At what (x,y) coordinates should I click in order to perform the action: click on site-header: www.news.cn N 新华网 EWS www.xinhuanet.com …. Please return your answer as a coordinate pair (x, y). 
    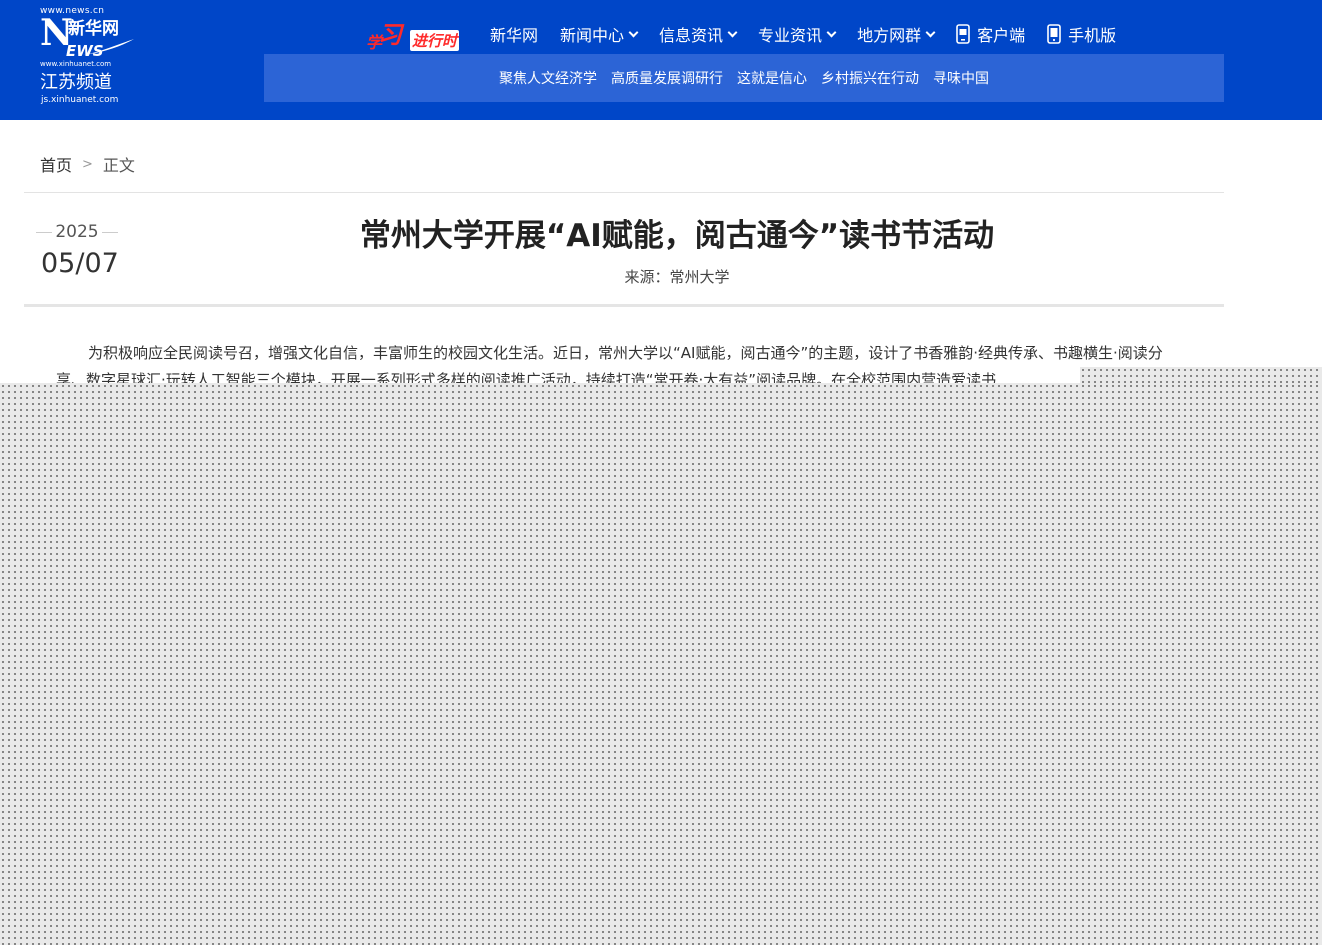
    Looking at the image, I should click on (661, 60).